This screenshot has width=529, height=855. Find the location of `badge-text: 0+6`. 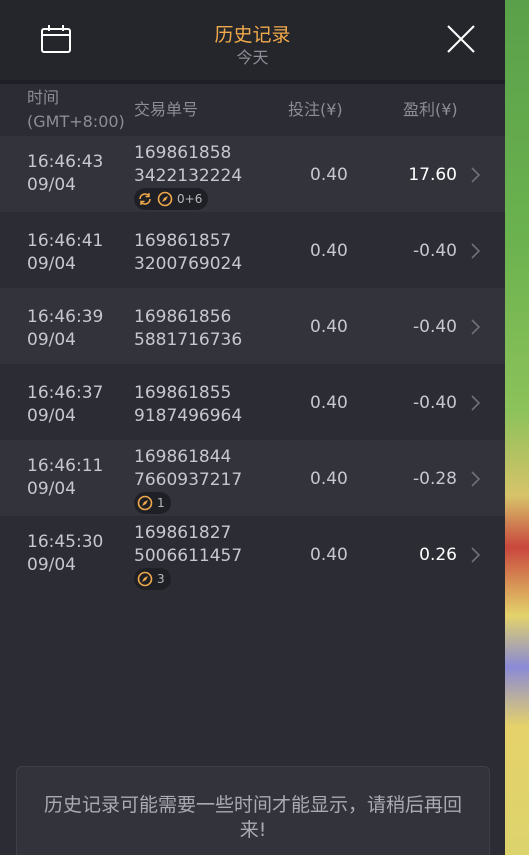

badge-text: 0+6 is located at coordinates (190, 199).